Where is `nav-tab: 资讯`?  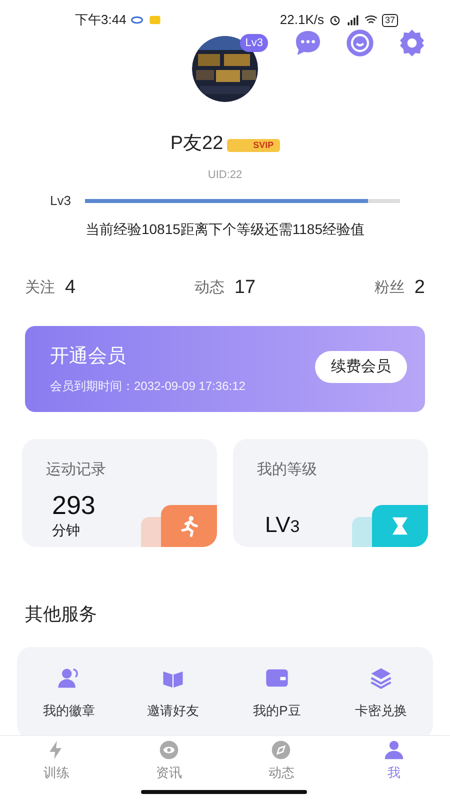
nav-tab: 资讯 is located at coordinates (168, 760).